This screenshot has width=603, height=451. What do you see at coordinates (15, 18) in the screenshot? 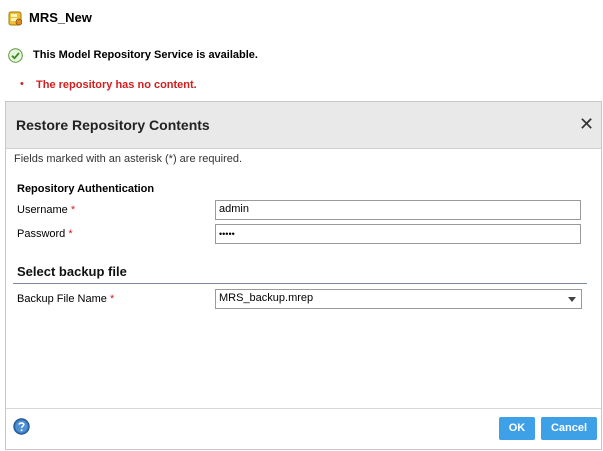
I see `database-service-icon` at bounding box center [15, 18].